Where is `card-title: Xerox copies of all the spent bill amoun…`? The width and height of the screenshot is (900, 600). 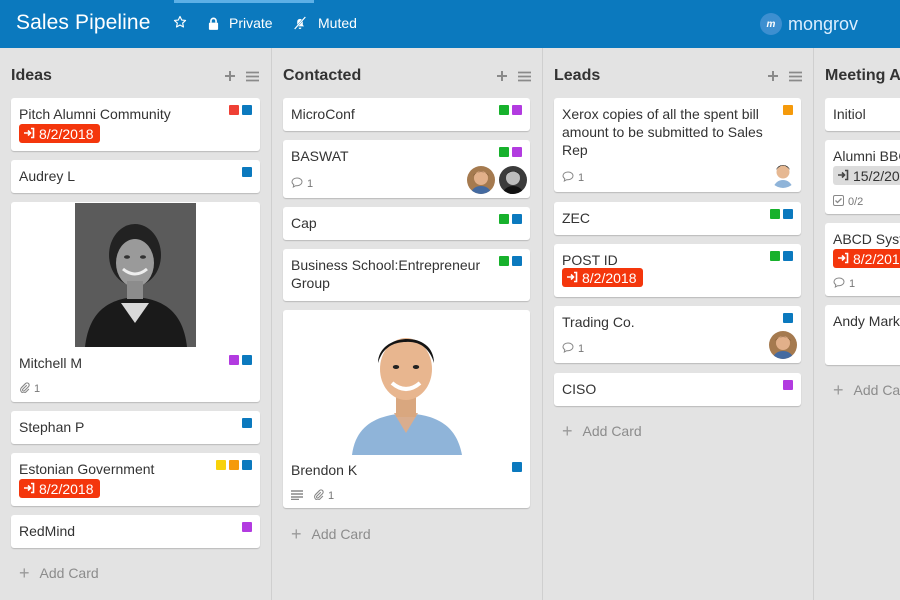
card-title: Xerox copies of all the spent bill amoun… is located at coordinates (662, 132).